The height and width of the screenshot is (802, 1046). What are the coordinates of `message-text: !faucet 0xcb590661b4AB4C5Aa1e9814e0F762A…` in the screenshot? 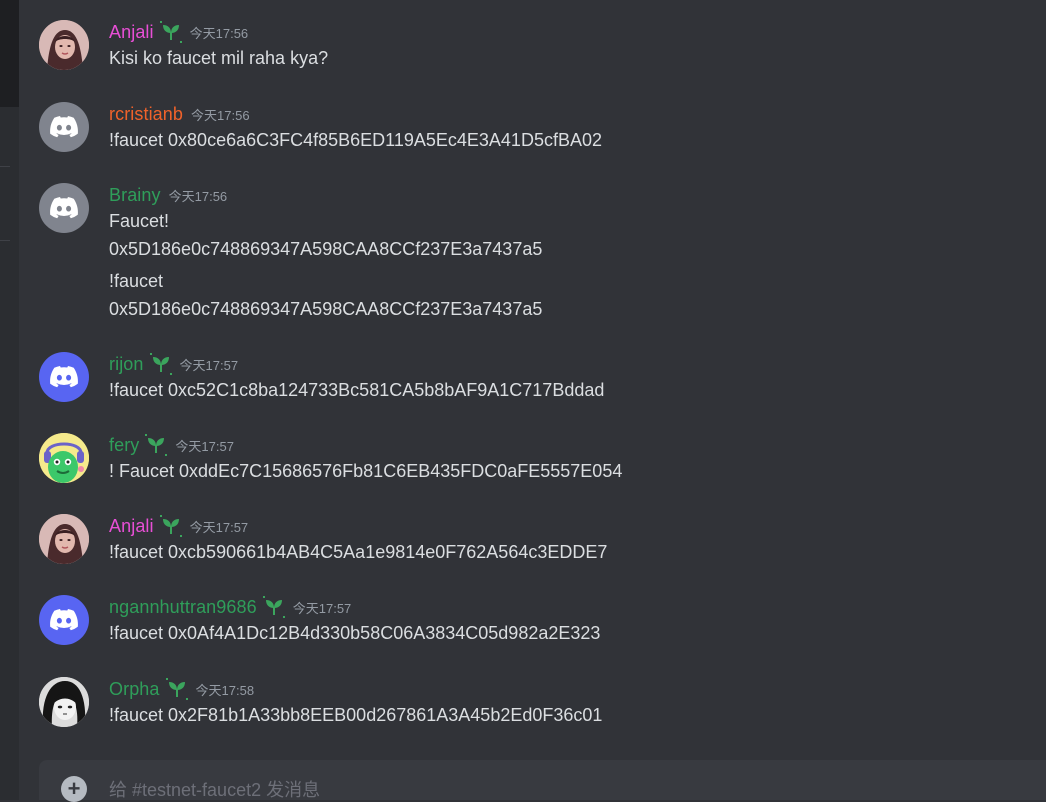 It's located at (358, 552).